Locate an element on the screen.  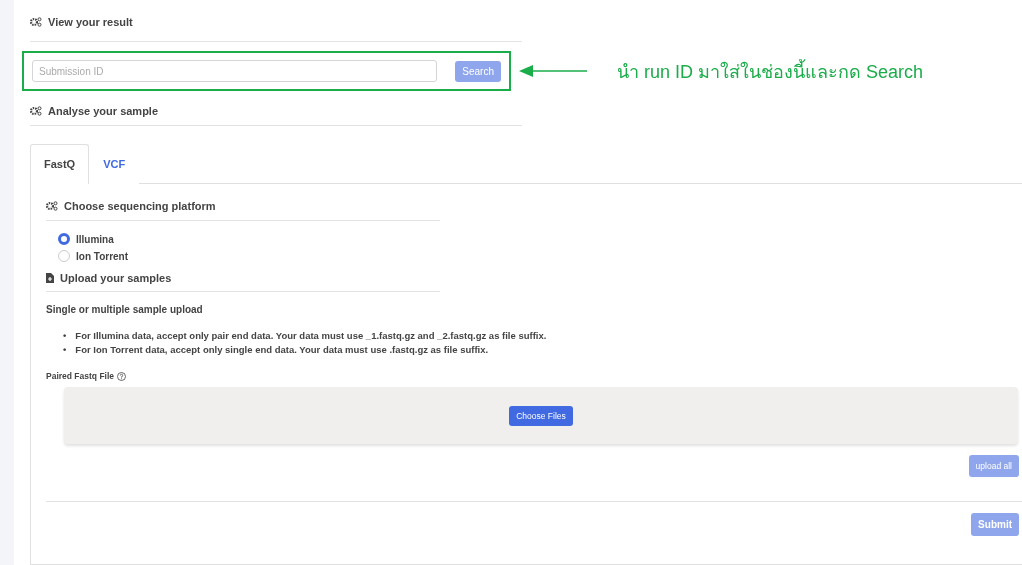
section-title: Choose sequencing platform is located at coordinates (140, 206).